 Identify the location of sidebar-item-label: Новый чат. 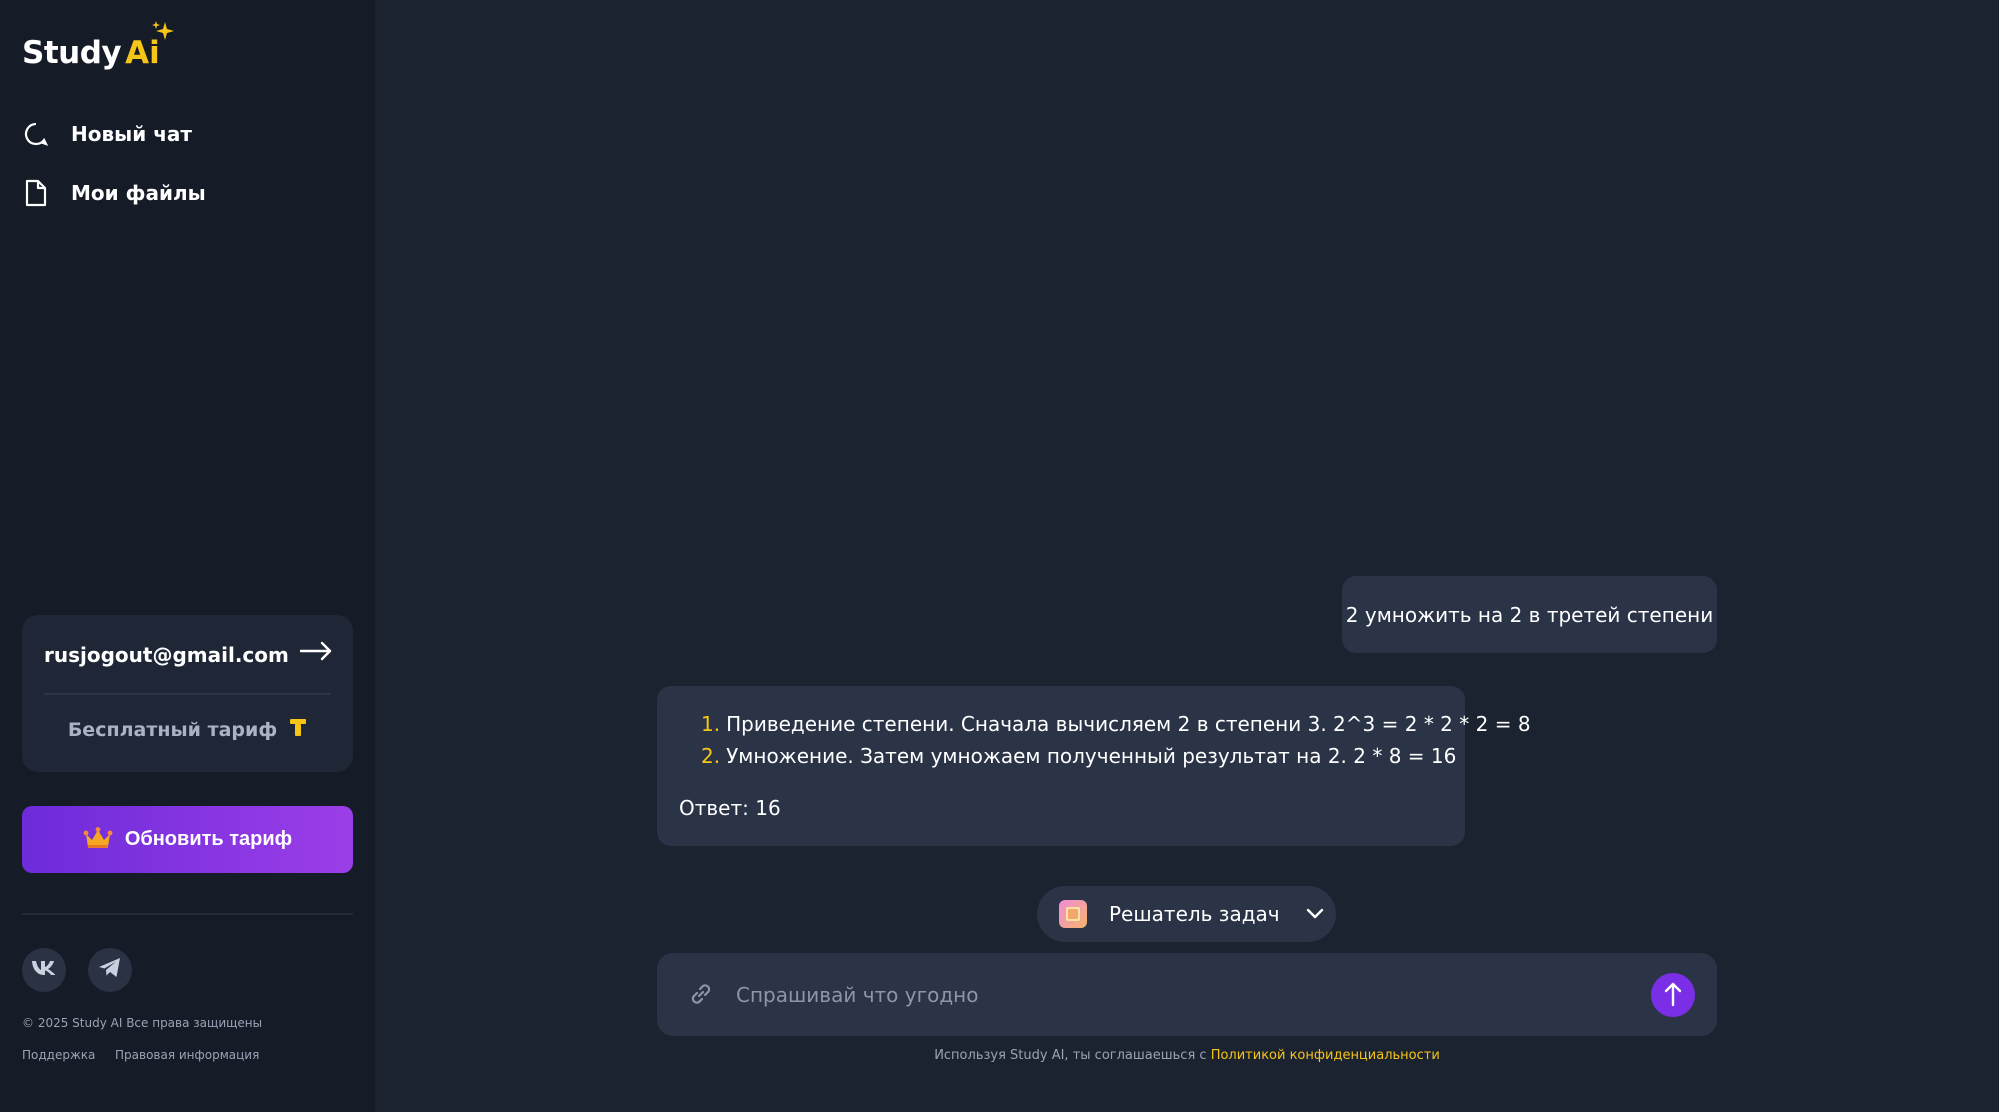
(132, 134).